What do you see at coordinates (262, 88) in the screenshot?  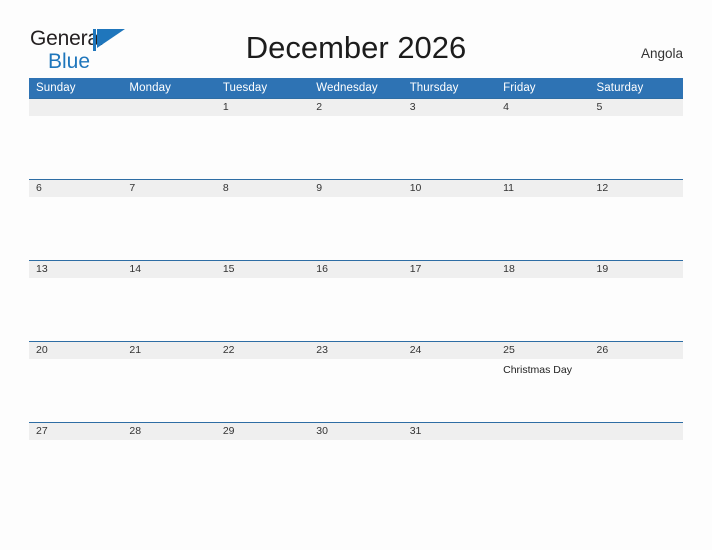 I see `weekday-header-tuesday: Tuesday` at bounding box center [262, 88].